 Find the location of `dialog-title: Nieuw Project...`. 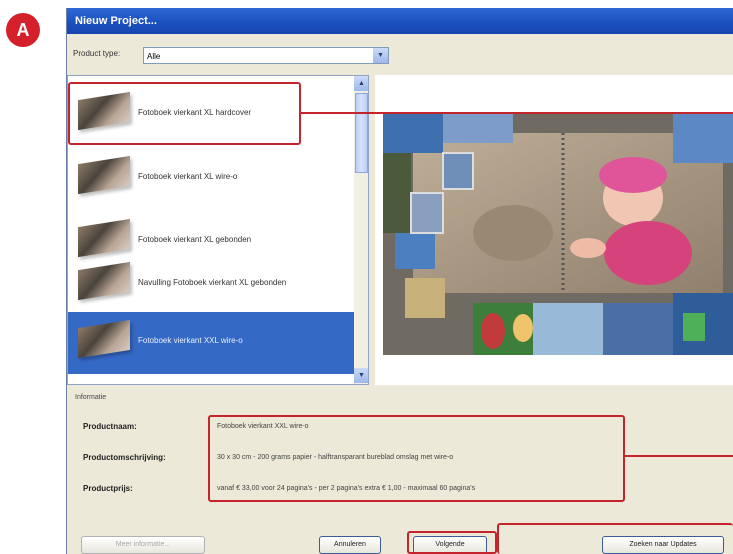

dialog-title: Nieuw Project... is located at coordinates (400, 21).